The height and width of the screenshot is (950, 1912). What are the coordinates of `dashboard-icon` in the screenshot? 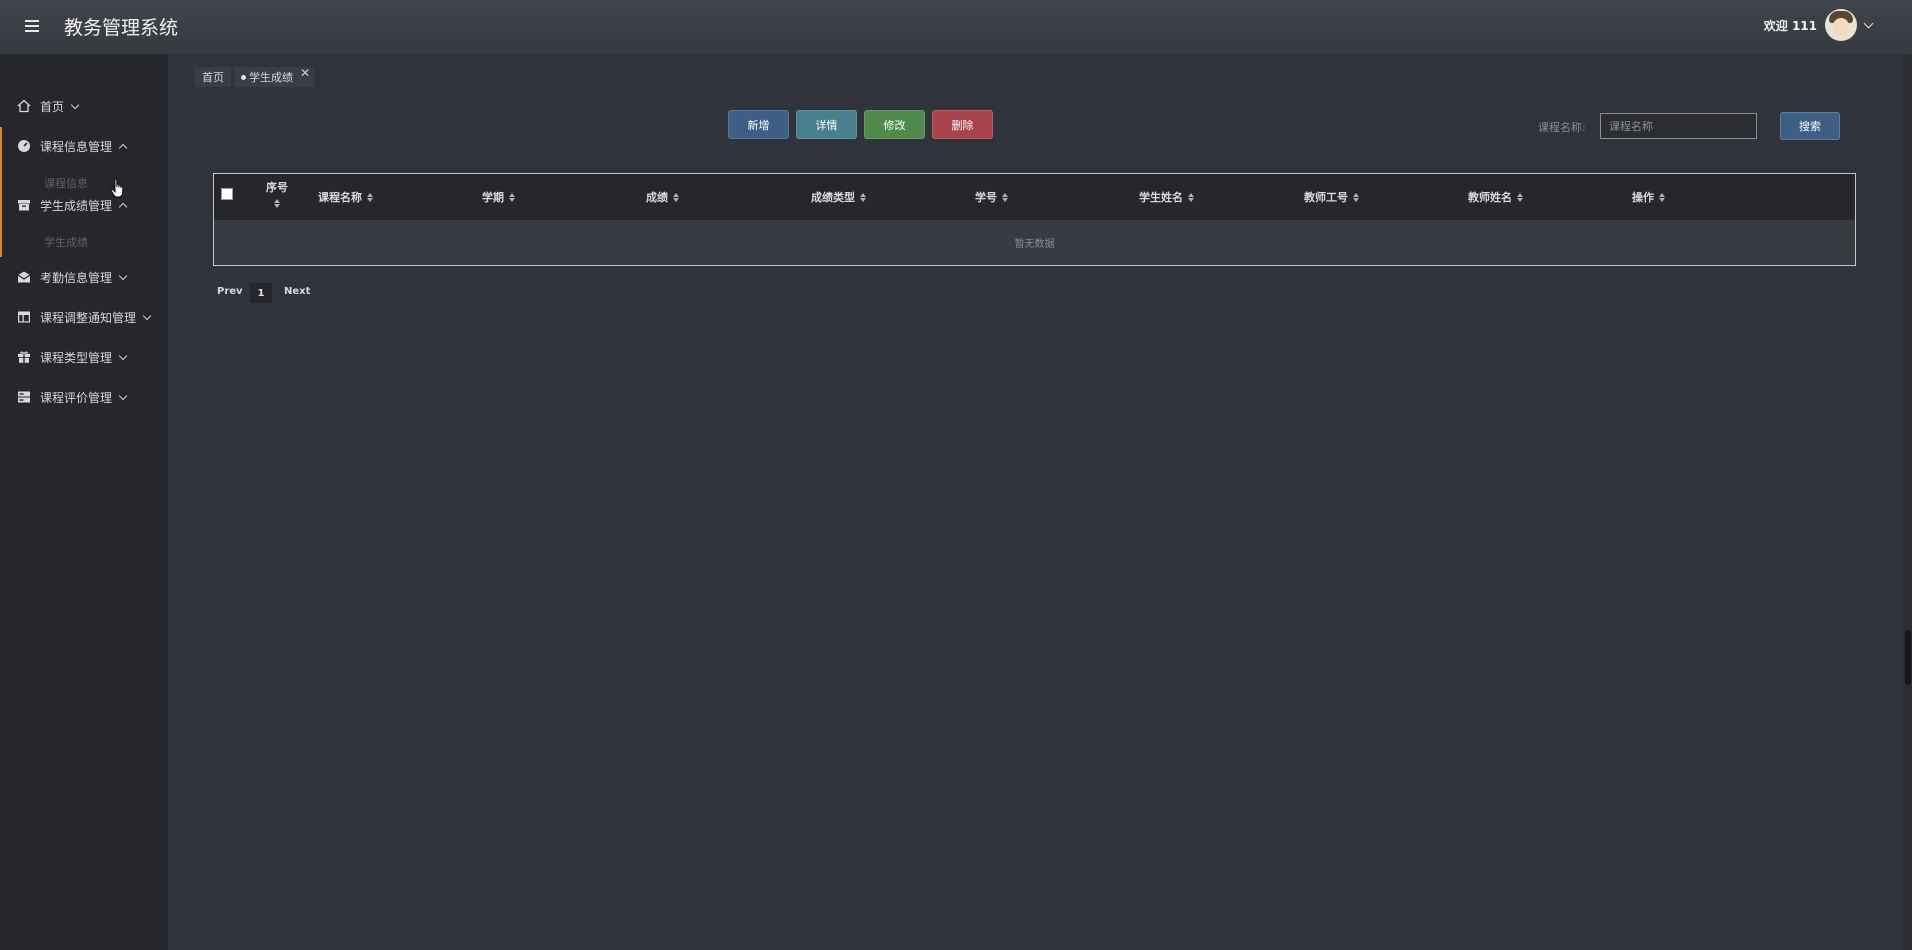 It's located at (24, 146).